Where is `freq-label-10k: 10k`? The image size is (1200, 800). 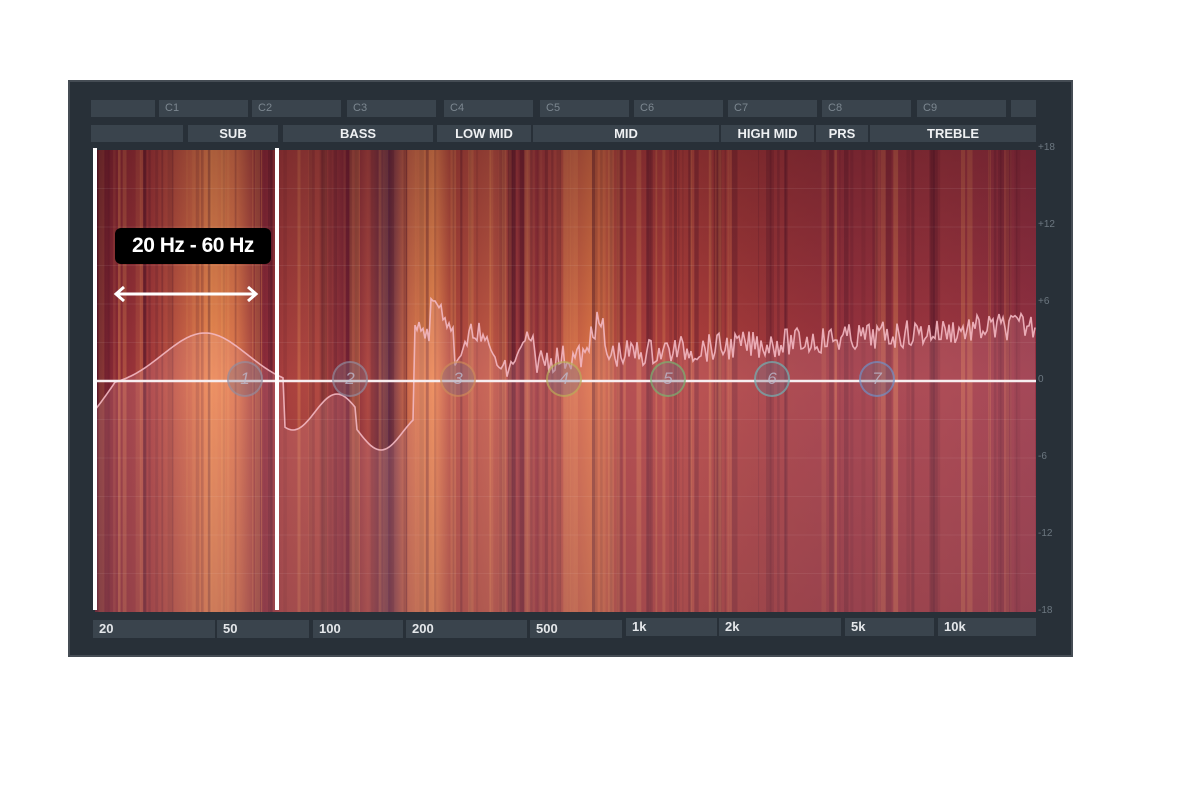 freq-label-10k: 10k is located at coordinates (987, 627).